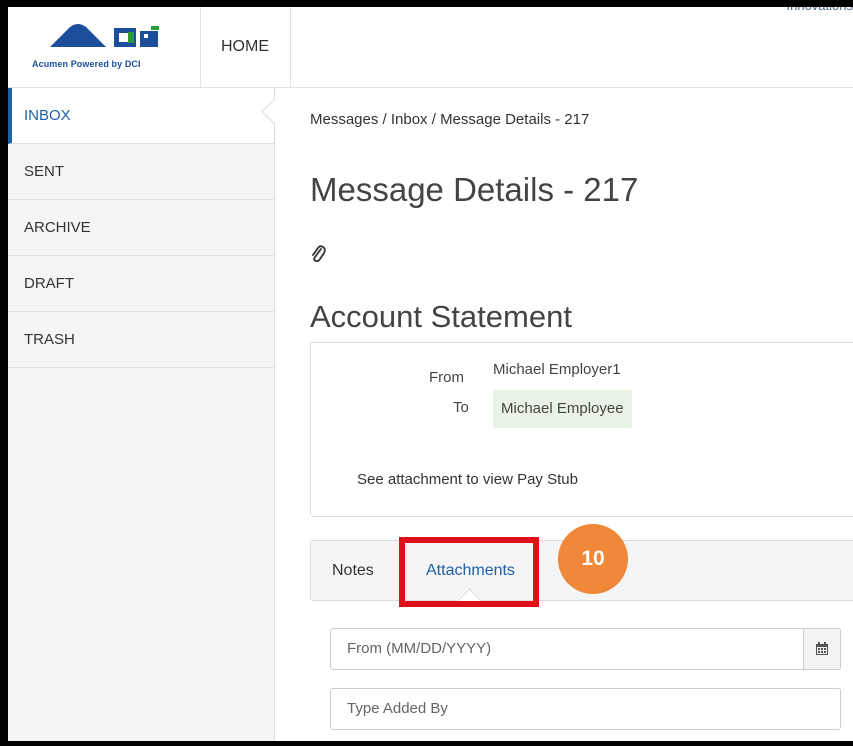 Image resolution: width=853 pixels, height=746 pixels. I want to click on logo: Acumen Powered by DCI, so click(104, 47).